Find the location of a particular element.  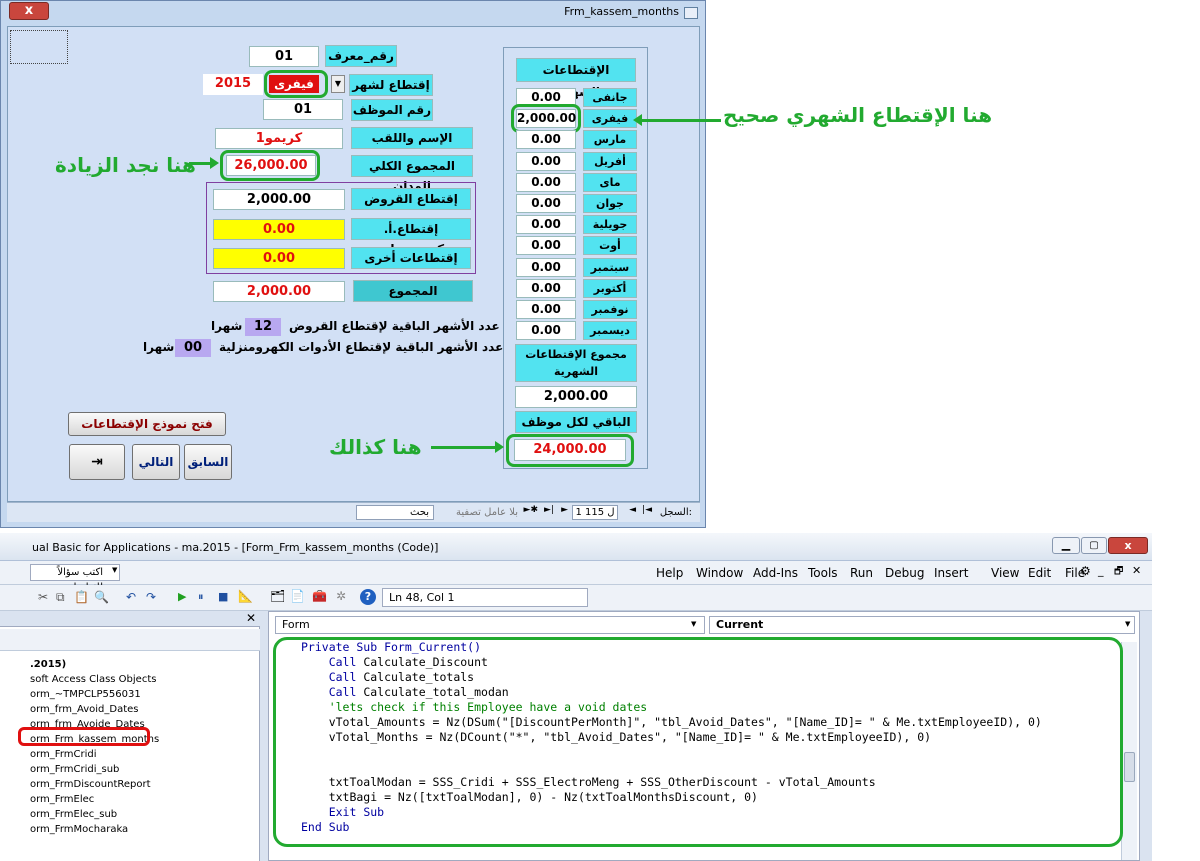

arrow-head-icon is located at coordinates (499, 447).